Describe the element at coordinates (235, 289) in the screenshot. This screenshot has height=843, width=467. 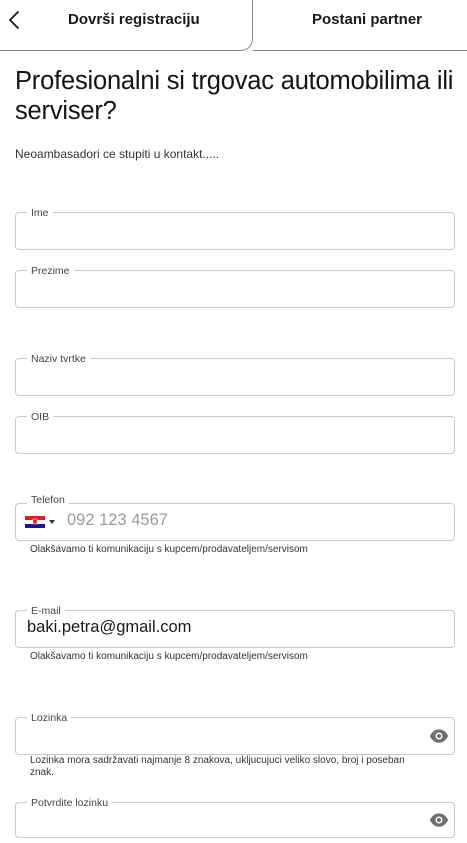
I see `prezime-input` at that location.